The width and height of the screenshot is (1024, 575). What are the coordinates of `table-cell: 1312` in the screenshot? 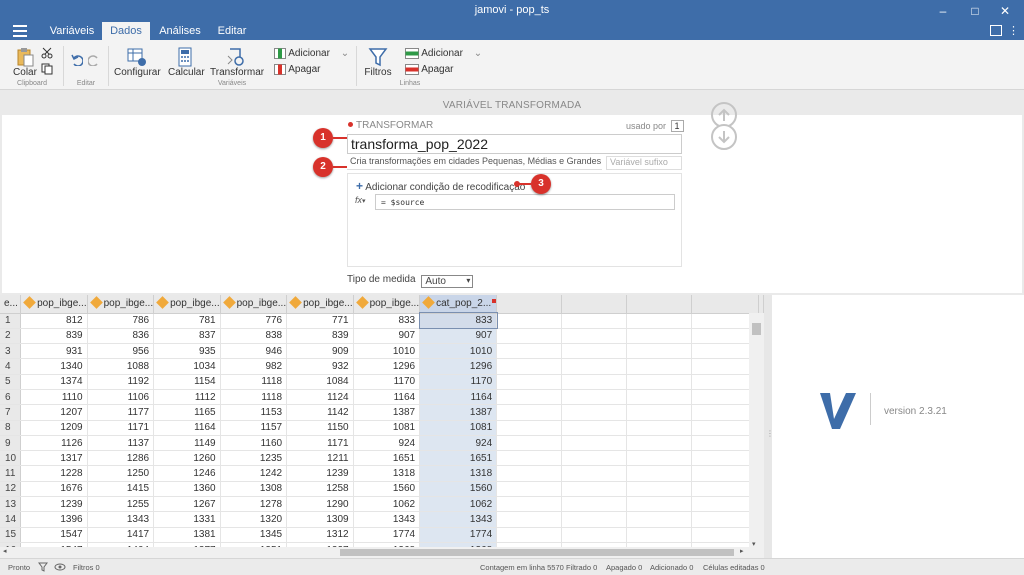 It's located at (320, 535).